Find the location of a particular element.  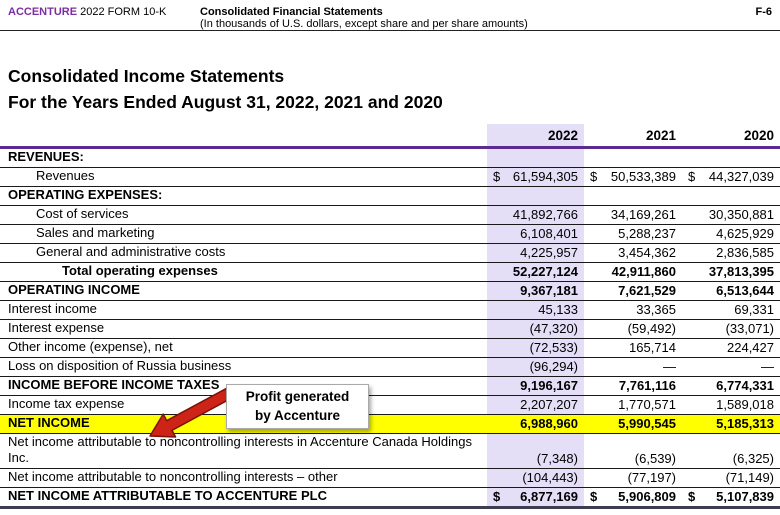

row-value: (96,294) is located at coordinates (535, 366).